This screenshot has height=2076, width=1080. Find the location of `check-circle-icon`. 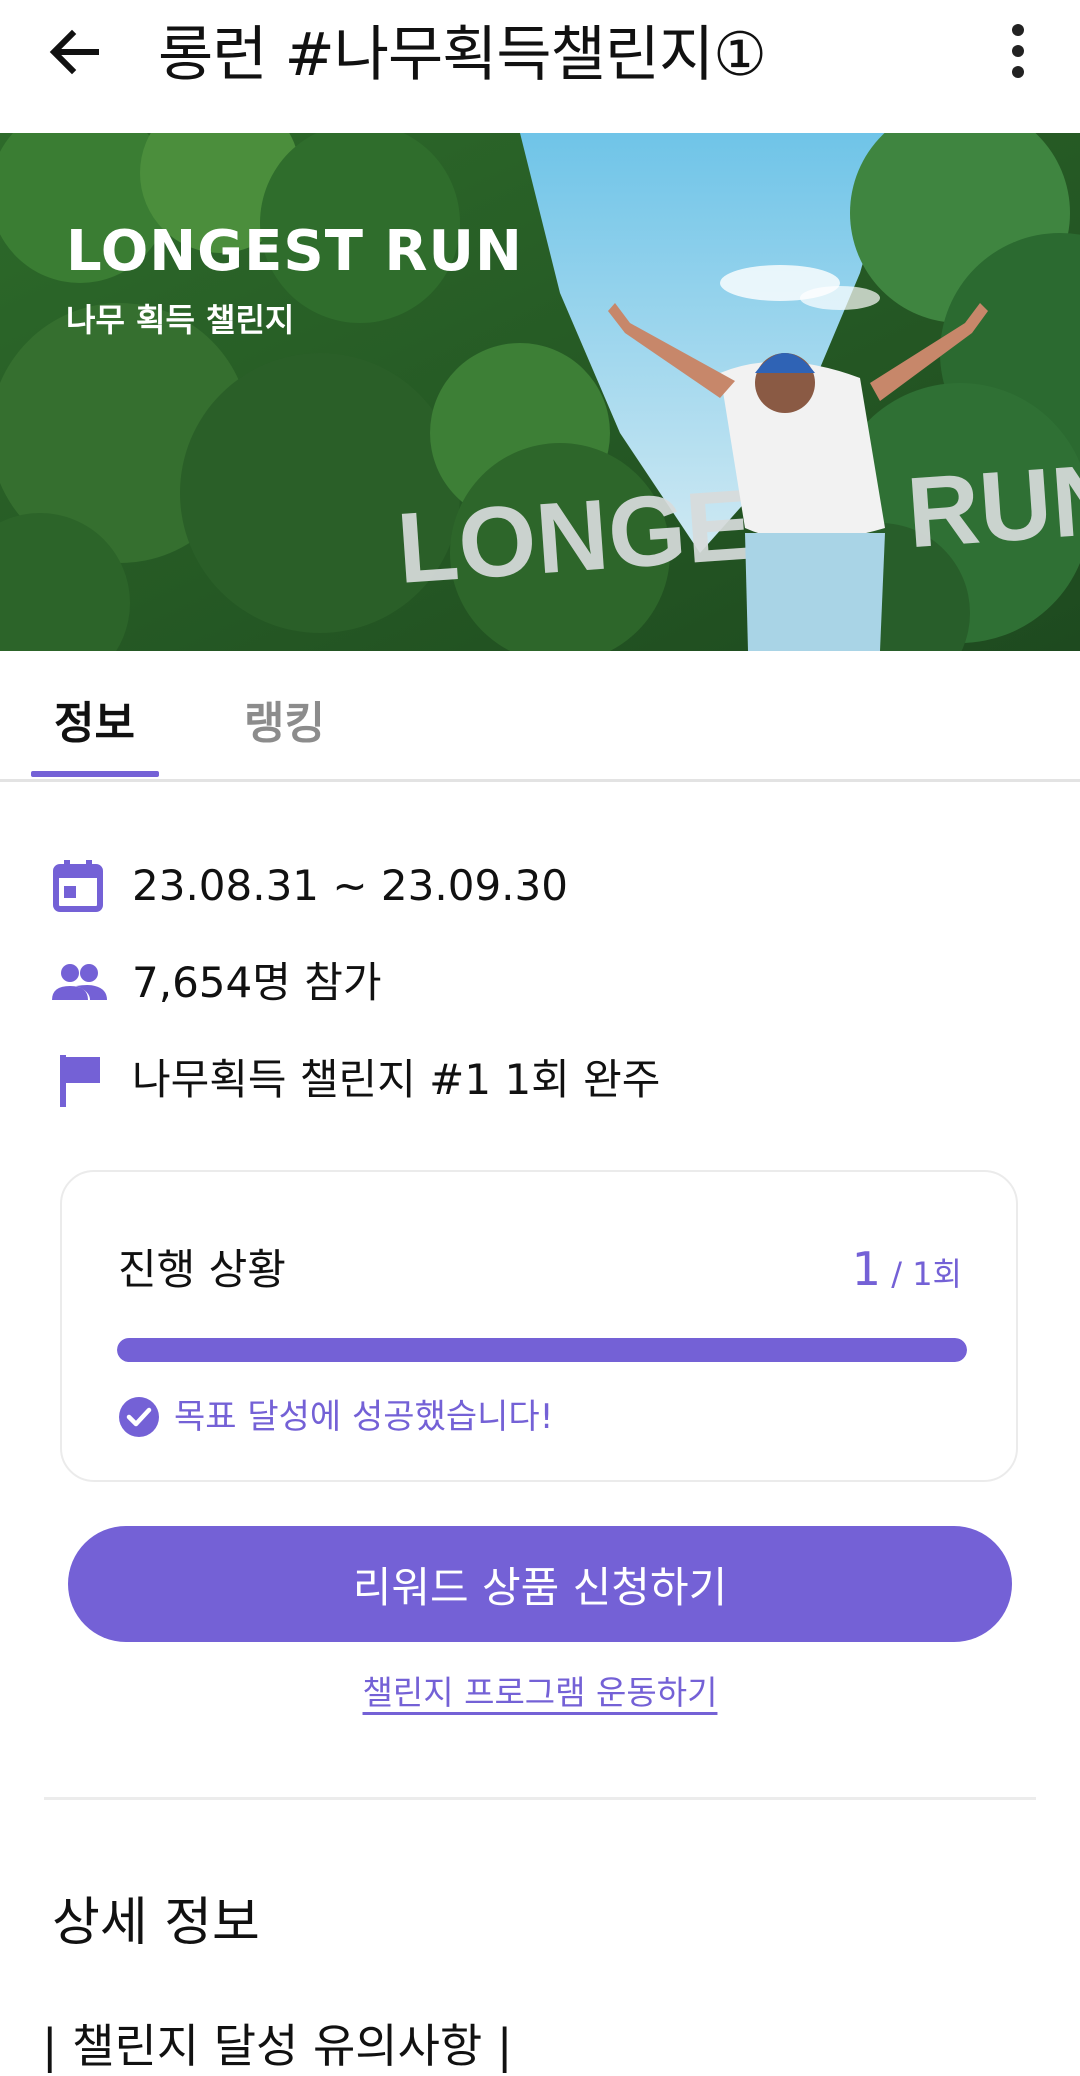

check-circle-icon is located at coordinates (139, 1417).